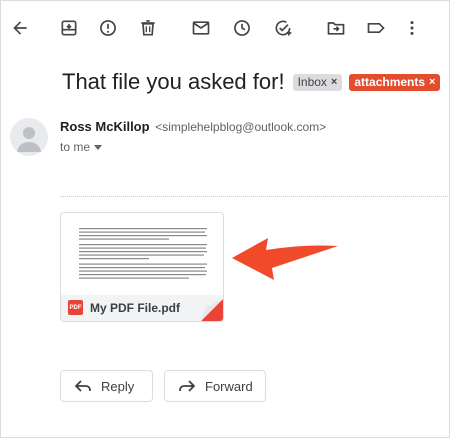 The height and width of the screenshot is (438, 450). Describe the element at coordinates (212, 310) in the screenshot. I see `page-fold-icon` at that location.